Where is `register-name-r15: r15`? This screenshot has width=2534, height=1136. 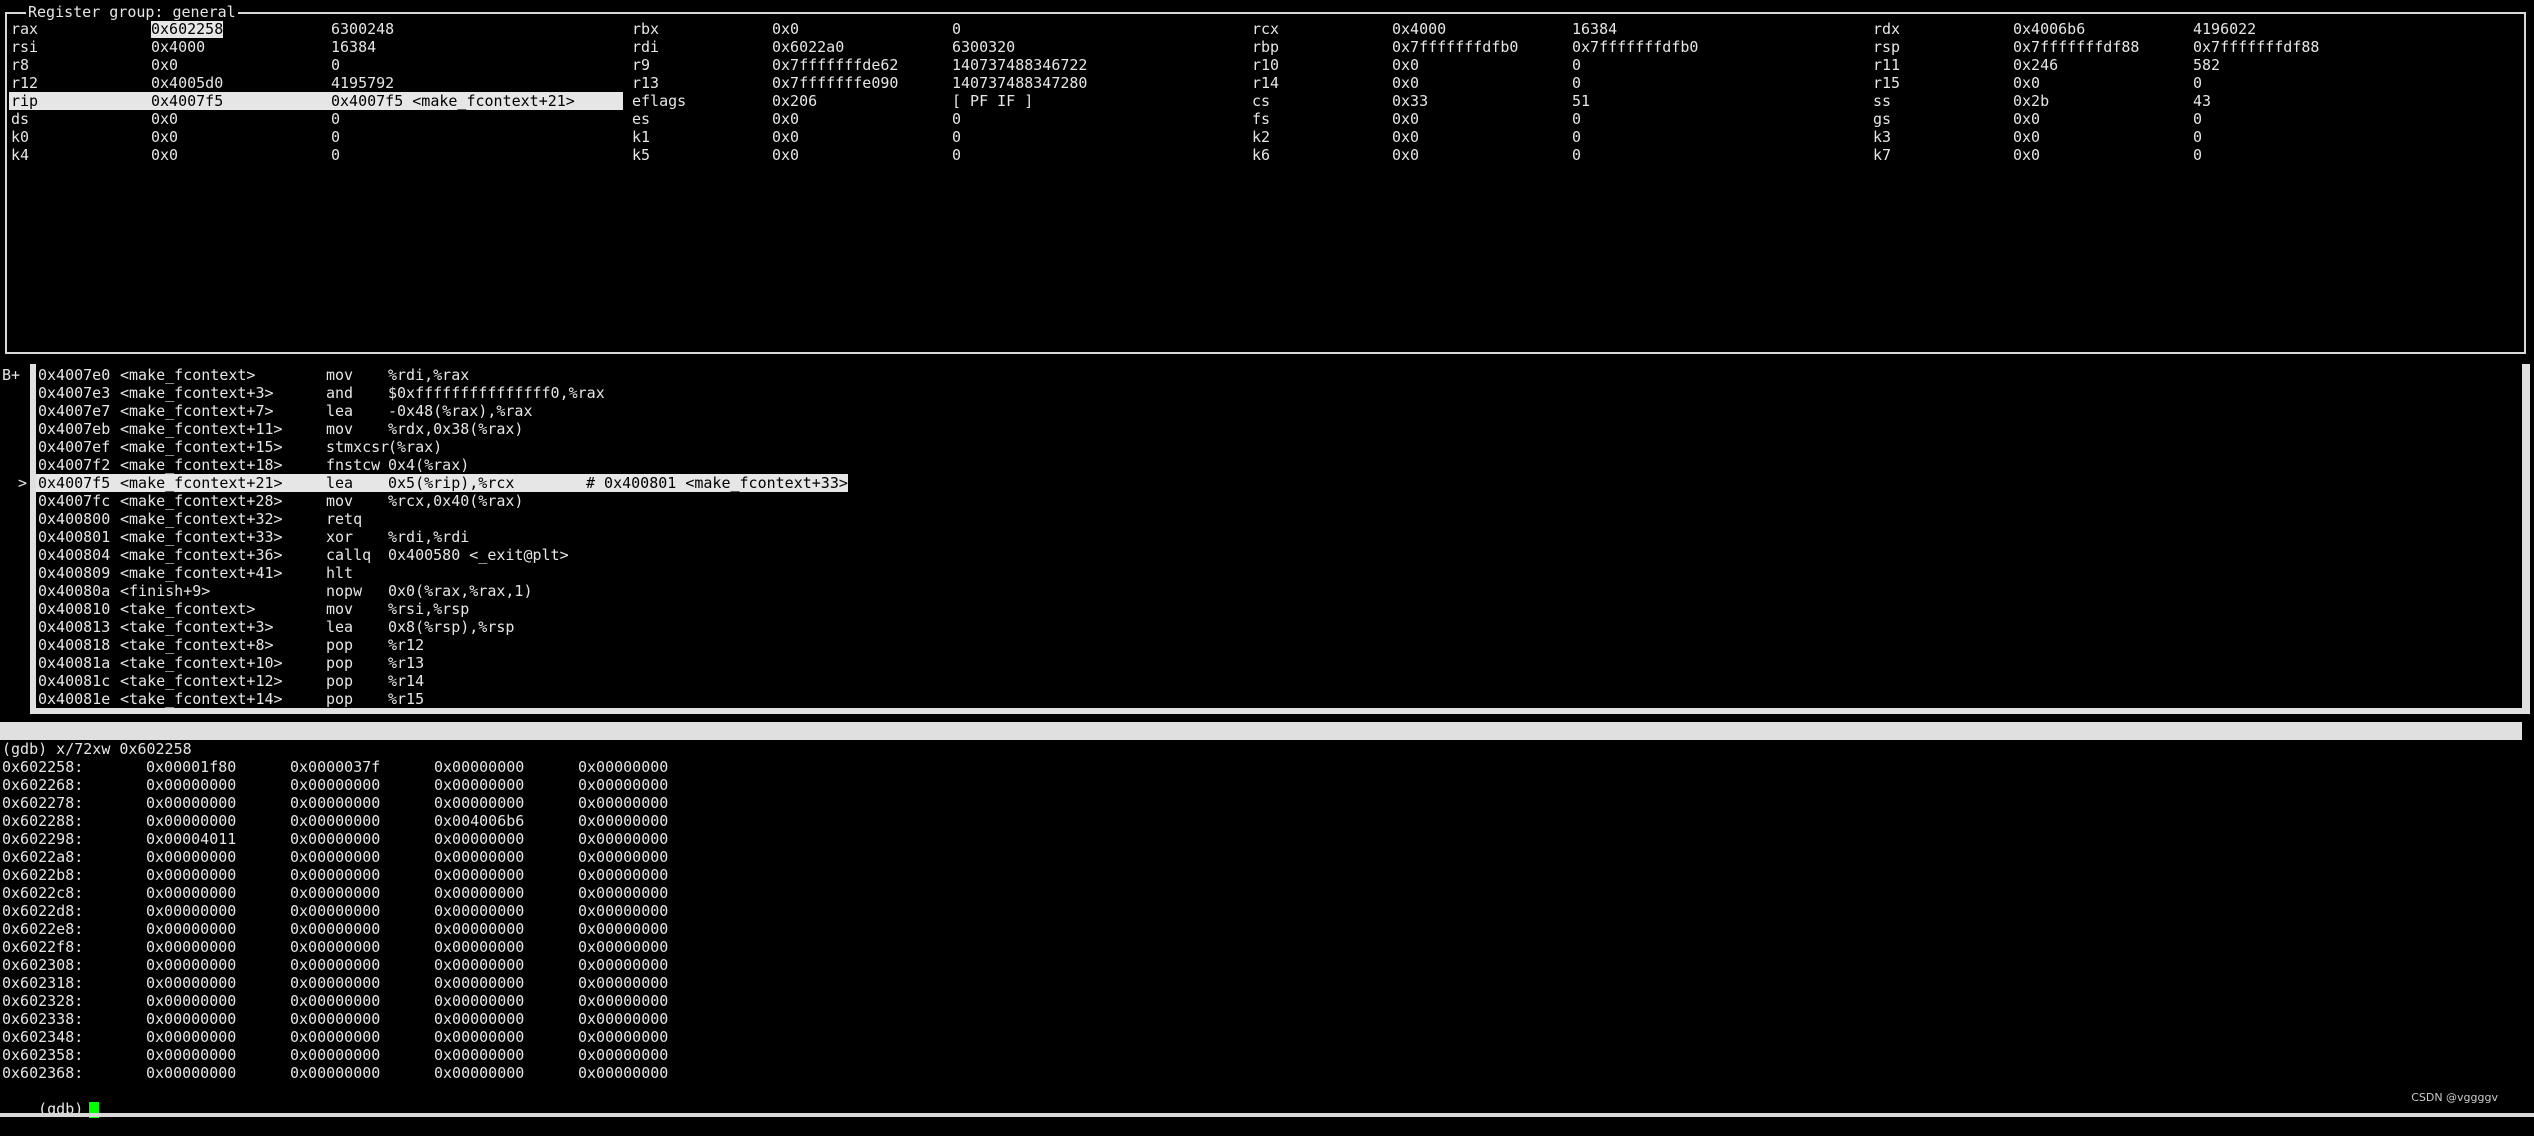
register-name-r15: r15 is located at coordinates (1887, 83).